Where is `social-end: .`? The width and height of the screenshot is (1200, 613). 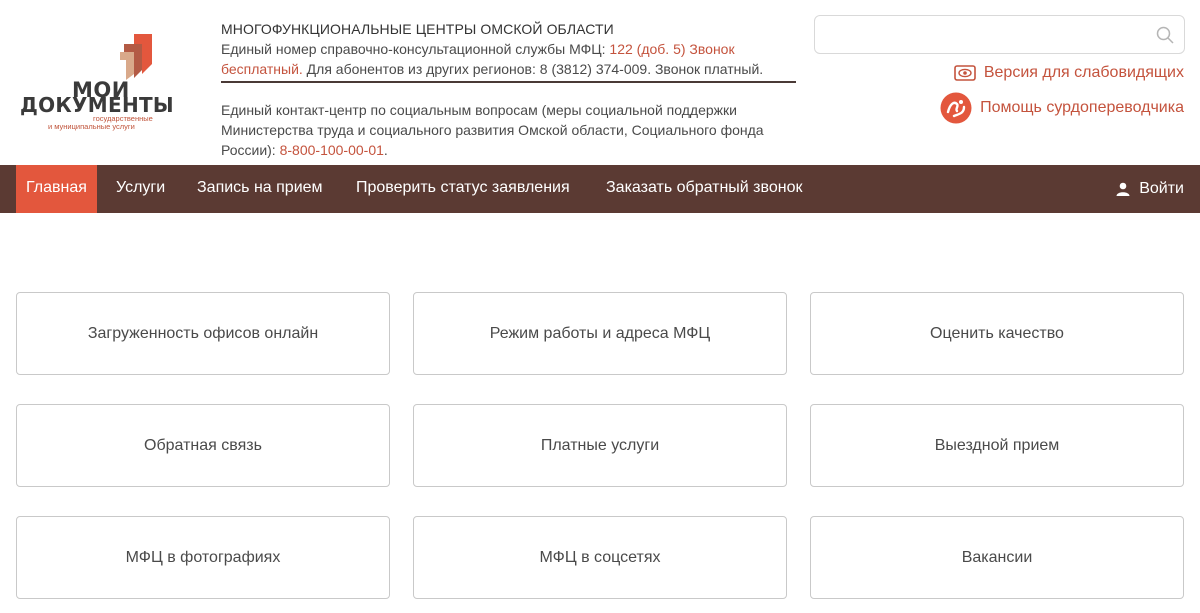
social-end: . is located at coordinates (385, 150).